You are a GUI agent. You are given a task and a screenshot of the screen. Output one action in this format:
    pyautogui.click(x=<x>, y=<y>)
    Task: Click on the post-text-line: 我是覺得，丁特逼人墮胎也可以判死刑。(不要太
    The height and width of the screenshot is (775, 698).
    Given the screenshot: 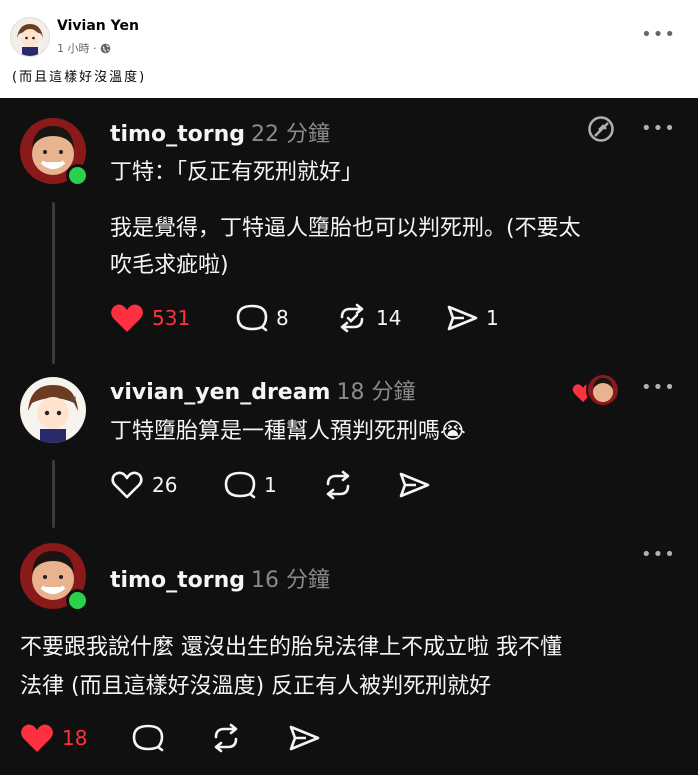 What is the action you would take?
    pyautogui.click(x=345, y=228)
    